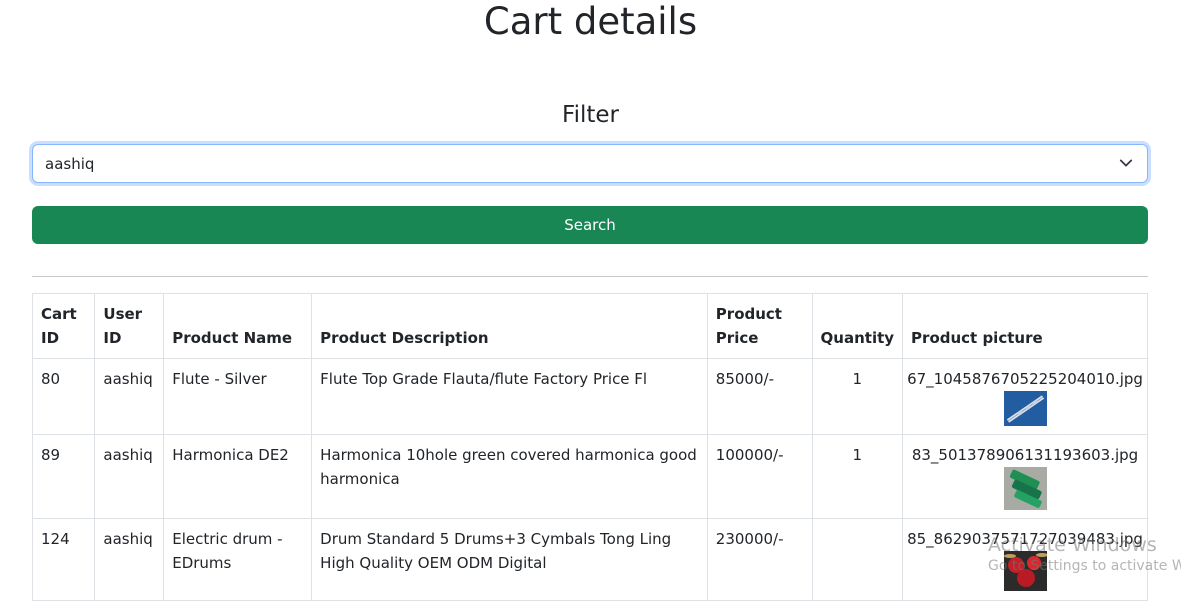  Describe the element at coordinates (238, 396) in the screenshot. I see `cell-product-name: Flute - Silver` at that location.